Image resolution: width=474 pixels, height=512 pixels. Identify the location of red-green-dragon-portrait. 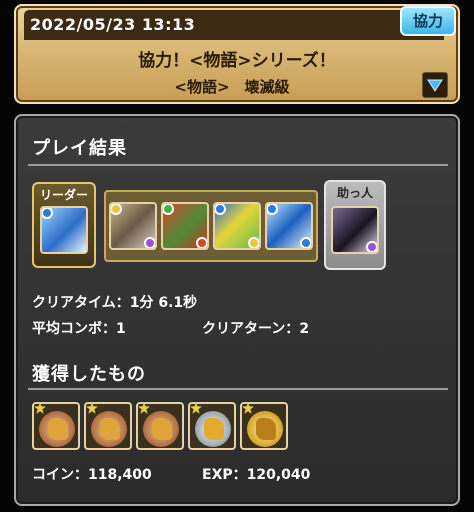
(185, 226).